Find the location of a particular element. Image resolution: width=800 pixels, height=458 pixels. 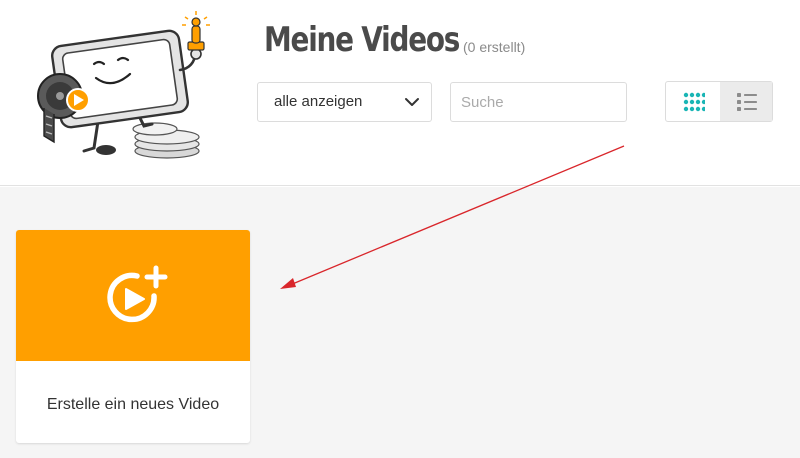

list-view-button is located at coordinates (746, 101).